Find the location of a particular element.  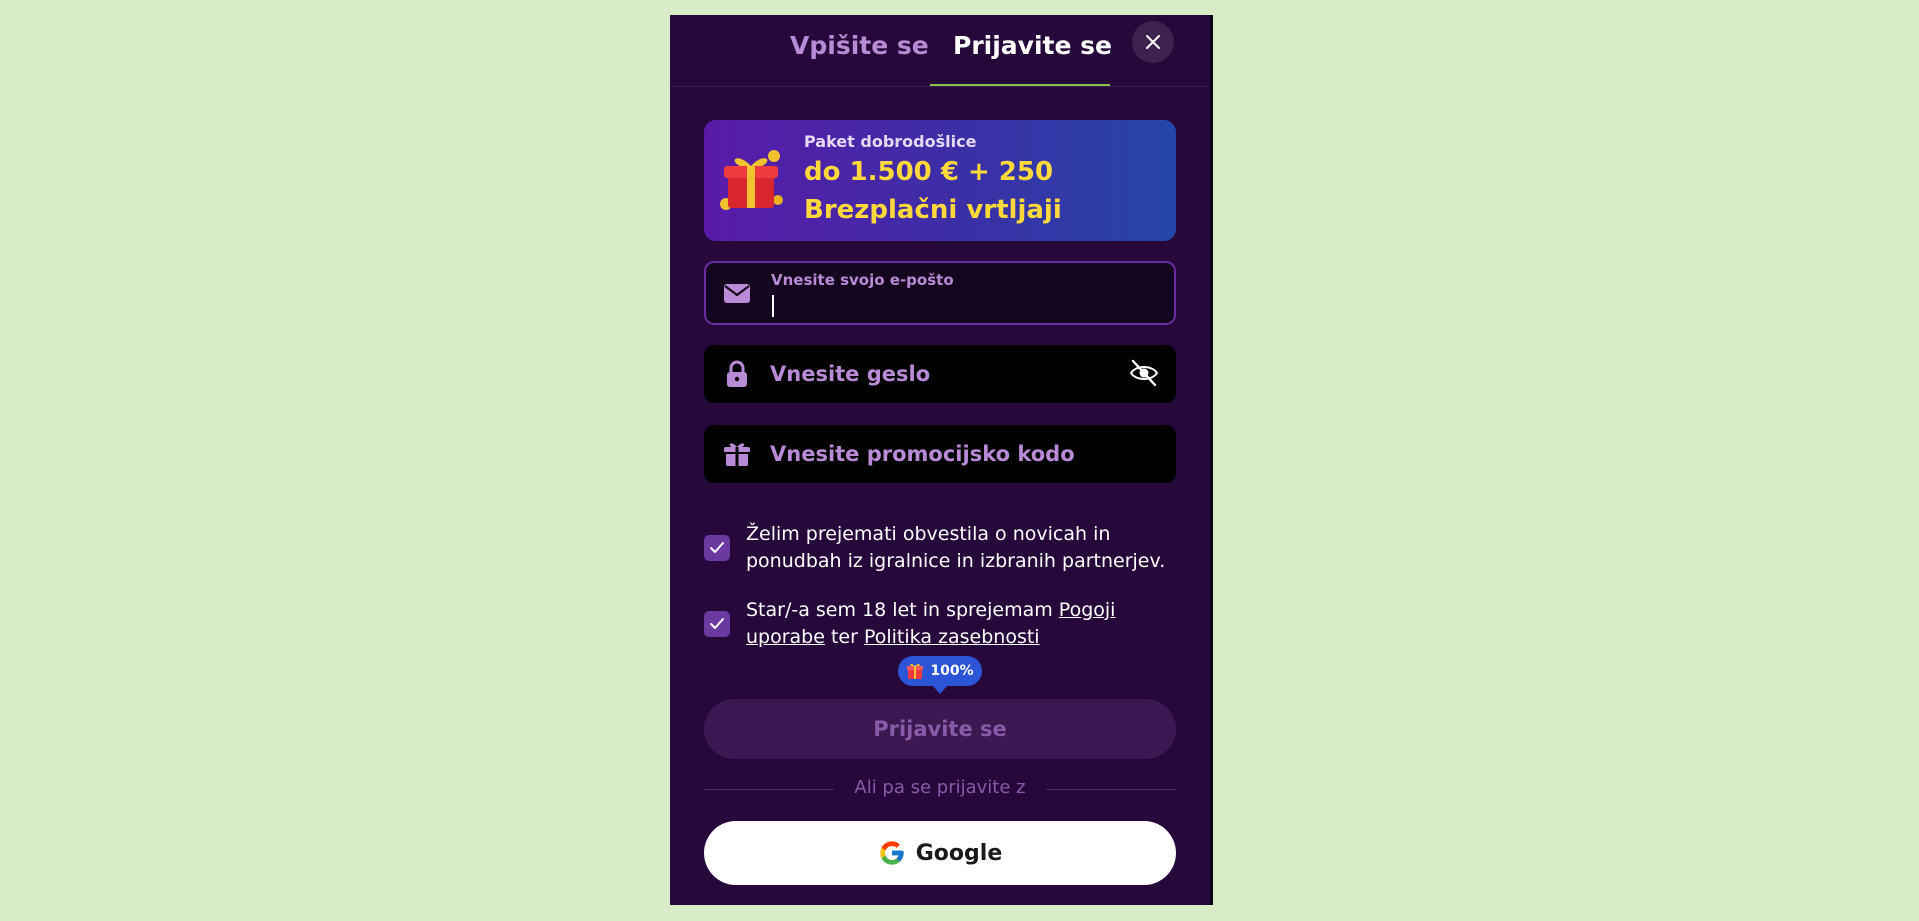

close-icon is located at coordinates (1153, 42).